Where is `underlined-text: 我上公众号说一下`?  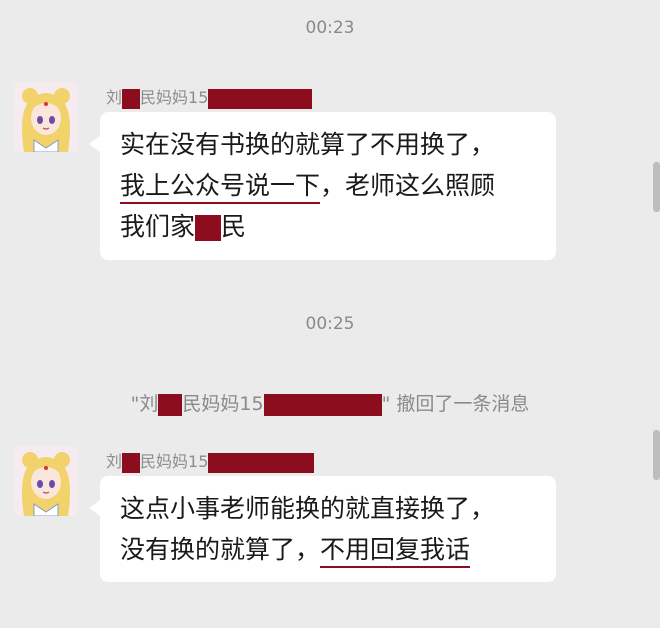
underlined-text: 我上公众号说一下 is located at coordinates (220, 187).